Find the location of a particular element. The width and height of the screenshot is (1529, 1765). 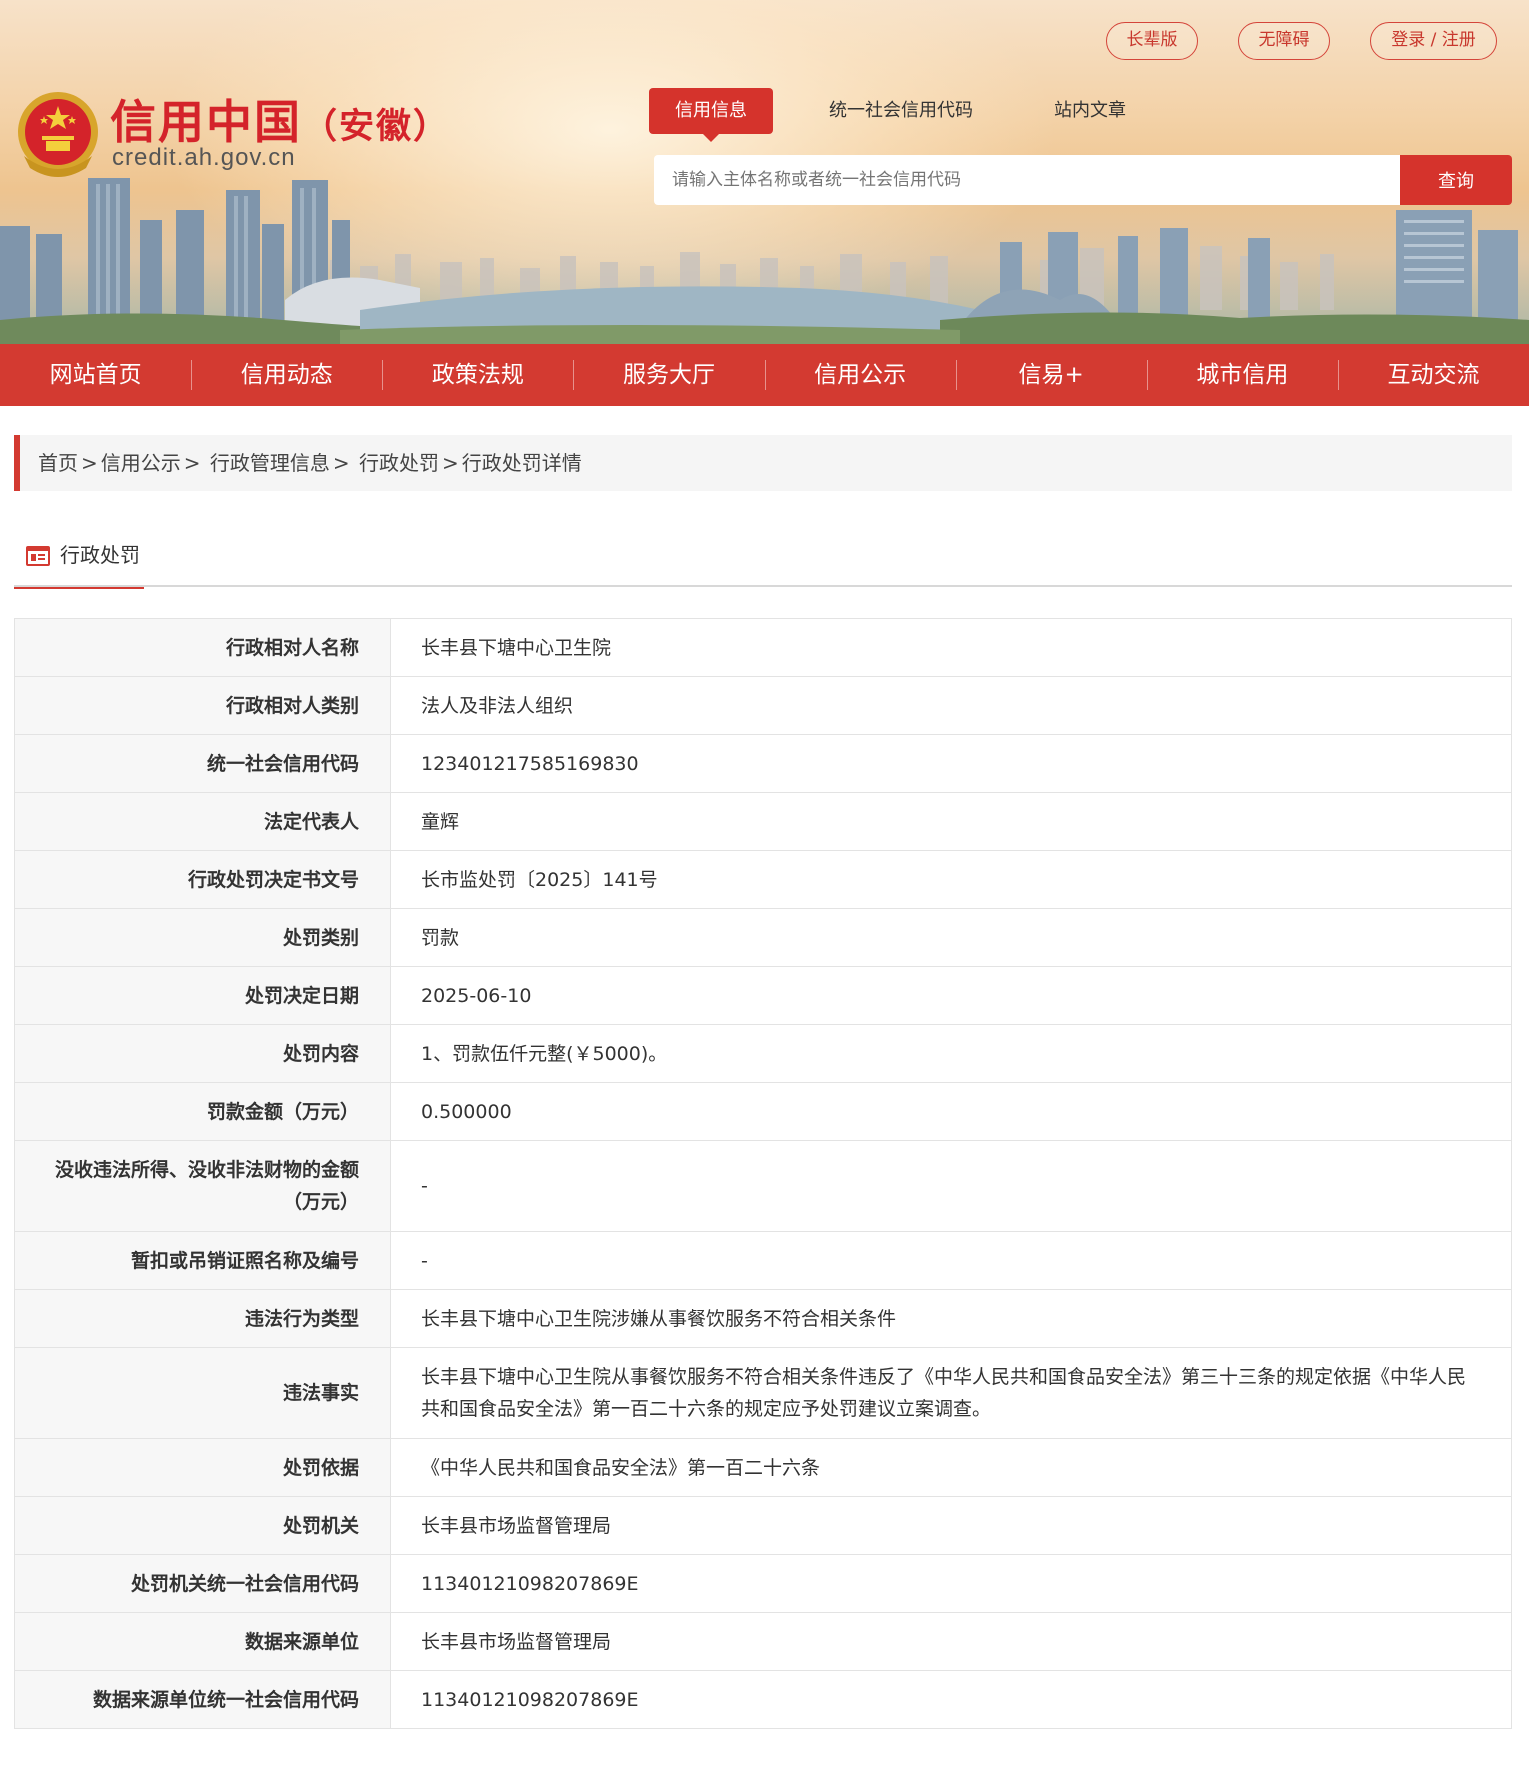

row-label: 处罚决定日期 is located at coordinates (202, 995).